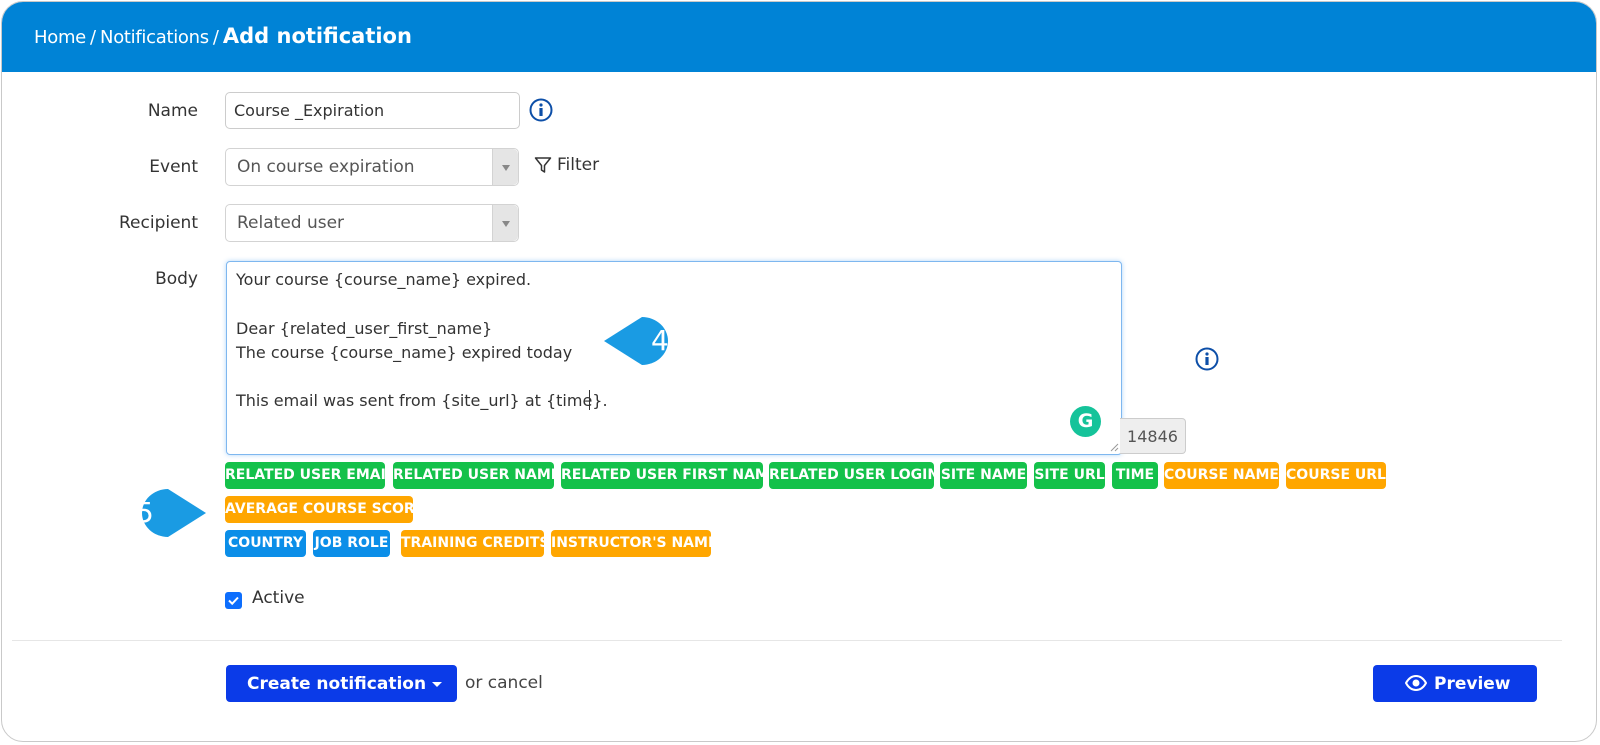  Describe the element at coordinates (504, 683) in the screenshot. I see `cancel-link: or cancel` at that location.